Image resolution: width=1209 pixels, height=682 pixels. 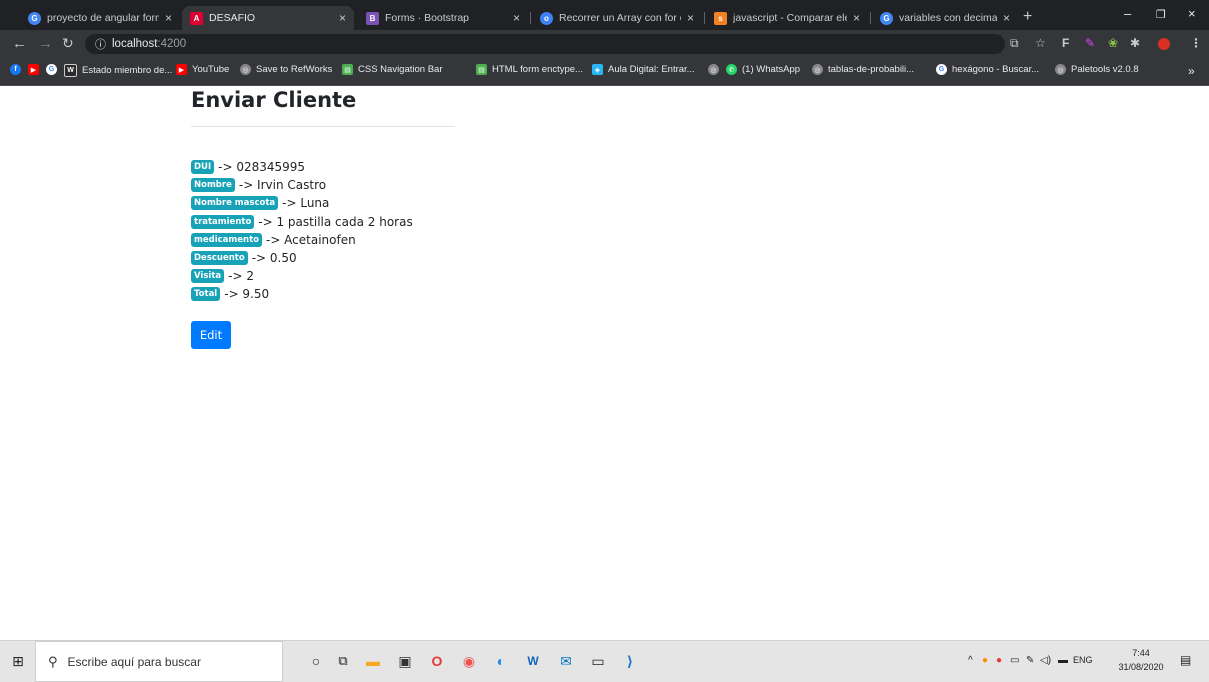 What do you see at coordinates (1027, 17) in the screenshot?
I see `new-tab-icon: +` at bounding box center [1027, 17].